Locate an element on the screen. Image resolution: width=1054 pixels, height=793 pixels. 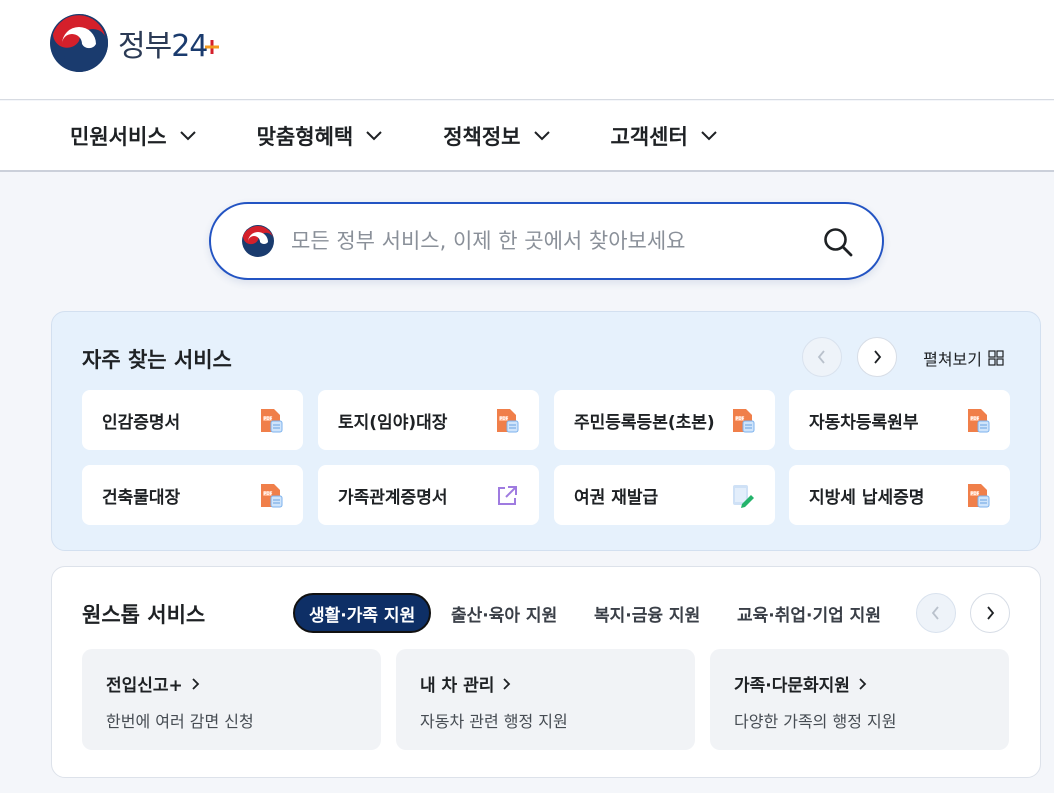
tabs-next-button is located at coordinates (990, 613).